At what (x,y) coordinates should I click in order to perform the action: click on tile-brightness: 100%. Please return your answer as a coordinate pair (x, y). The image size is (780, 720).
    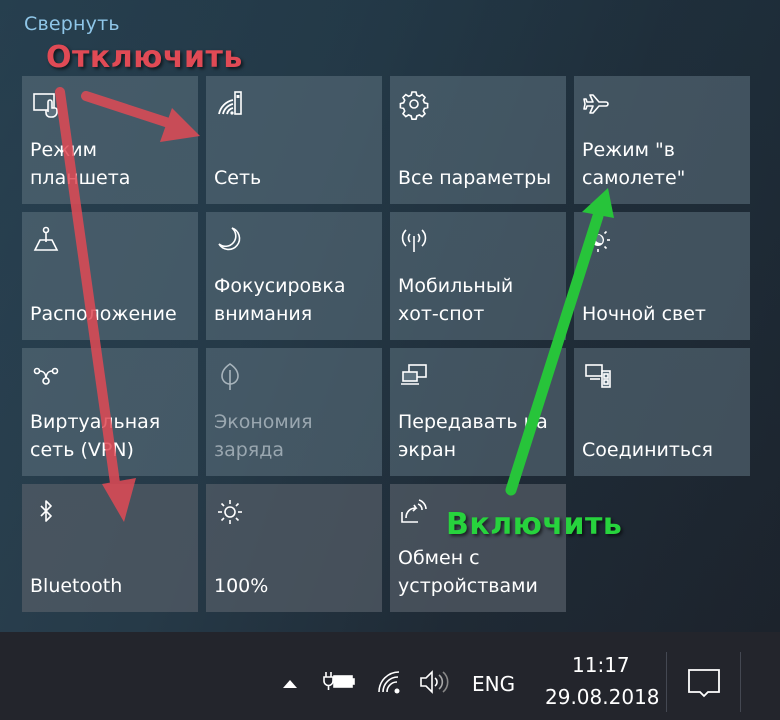
    Looking at the image, I should click on (294, 548).